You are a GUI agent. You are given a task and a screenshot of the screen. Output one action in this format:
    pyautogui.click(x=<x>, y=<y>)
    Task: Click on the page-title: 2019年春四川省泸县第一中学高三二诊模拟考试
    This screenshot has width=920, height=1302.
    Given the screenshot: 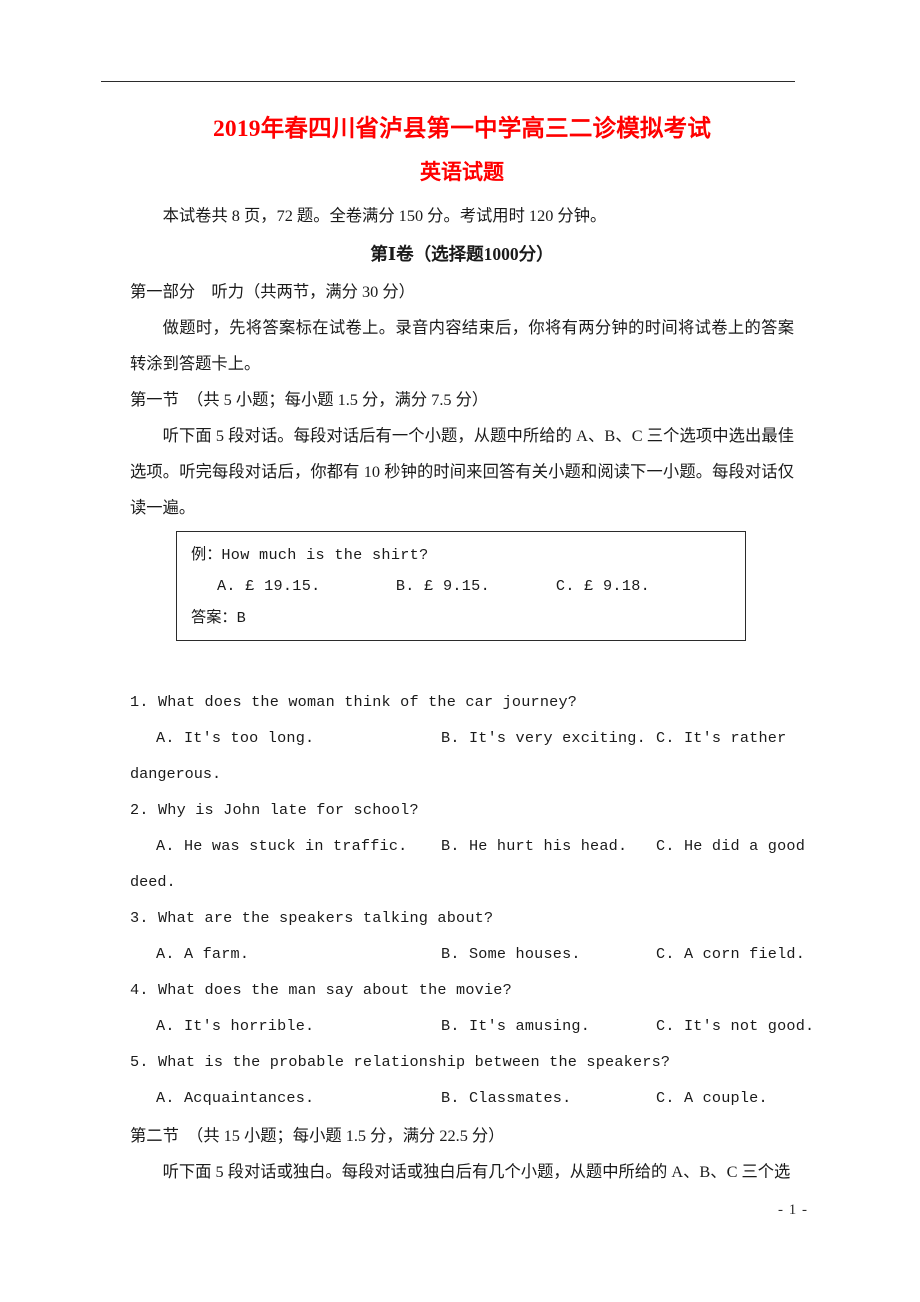 What is the action you would take?
    pyautogui.click(x=462, y=129)
    